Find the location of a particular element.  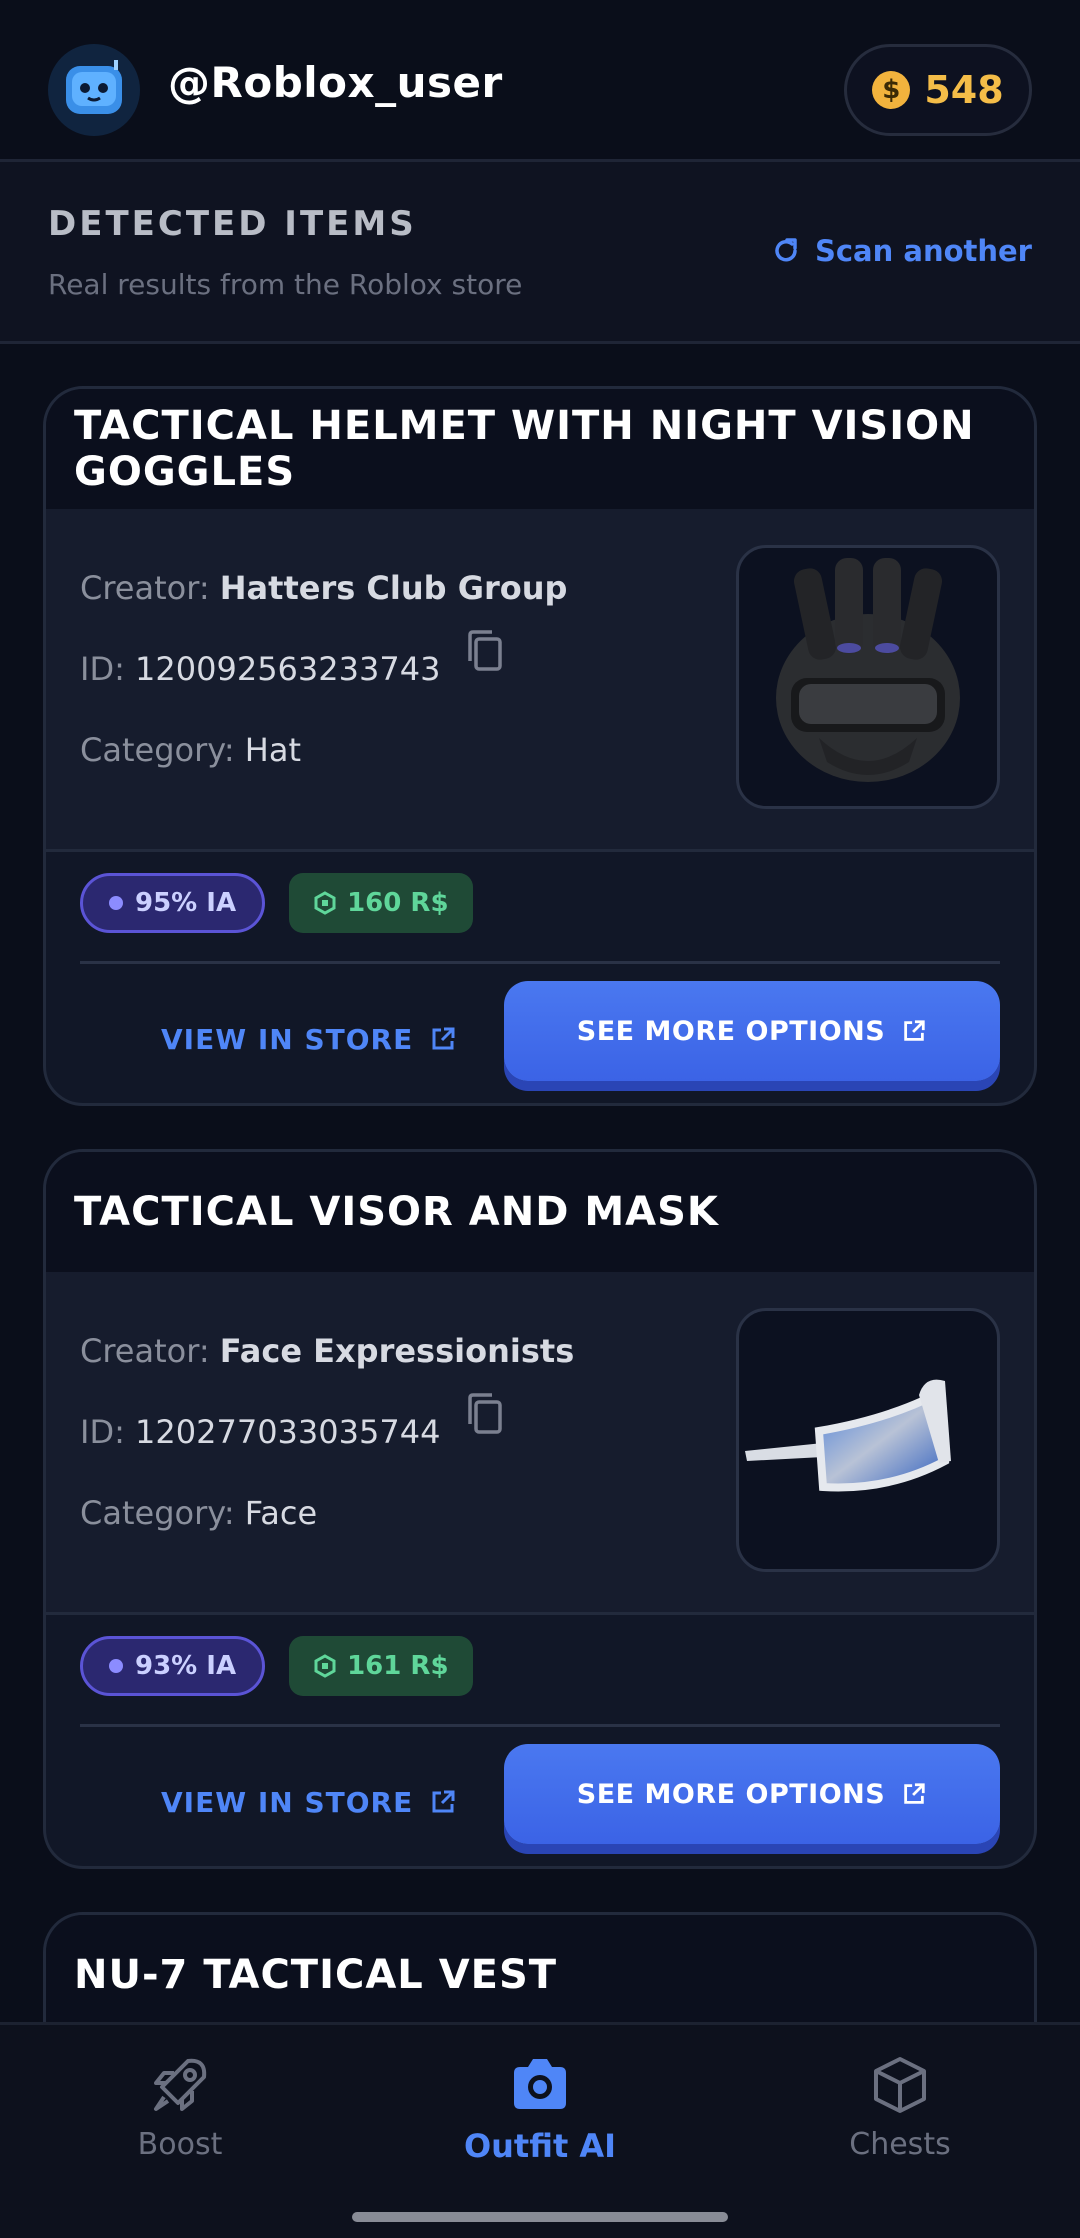

creator-line: Creator: Face Expressionists is located at coordinates (327, 1351).